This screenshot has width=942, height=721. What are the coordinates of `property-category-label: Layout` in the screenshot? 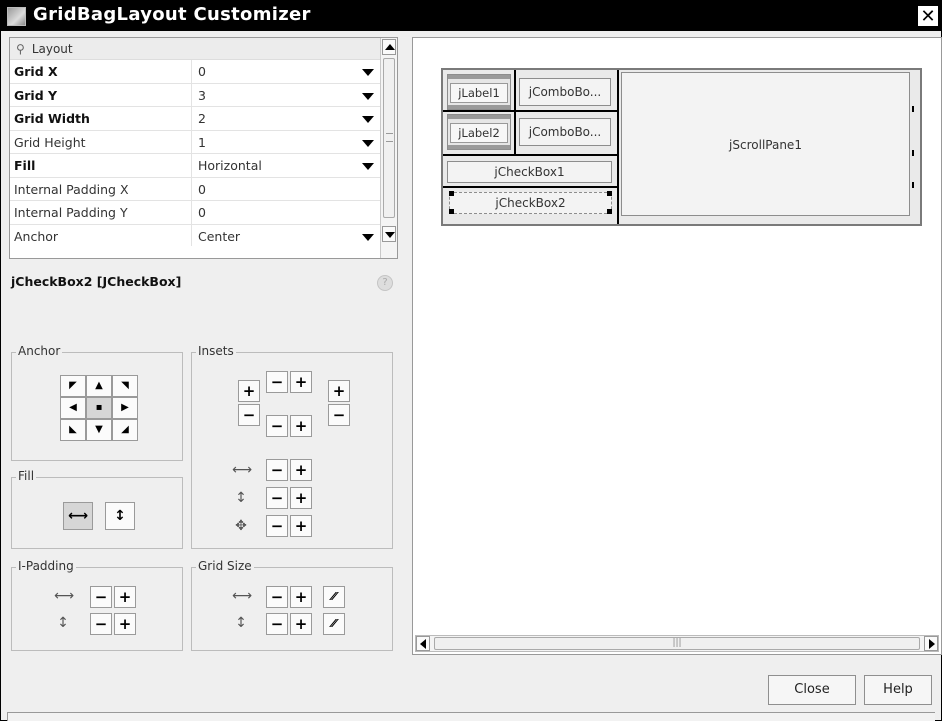 It's located at (52, 49).